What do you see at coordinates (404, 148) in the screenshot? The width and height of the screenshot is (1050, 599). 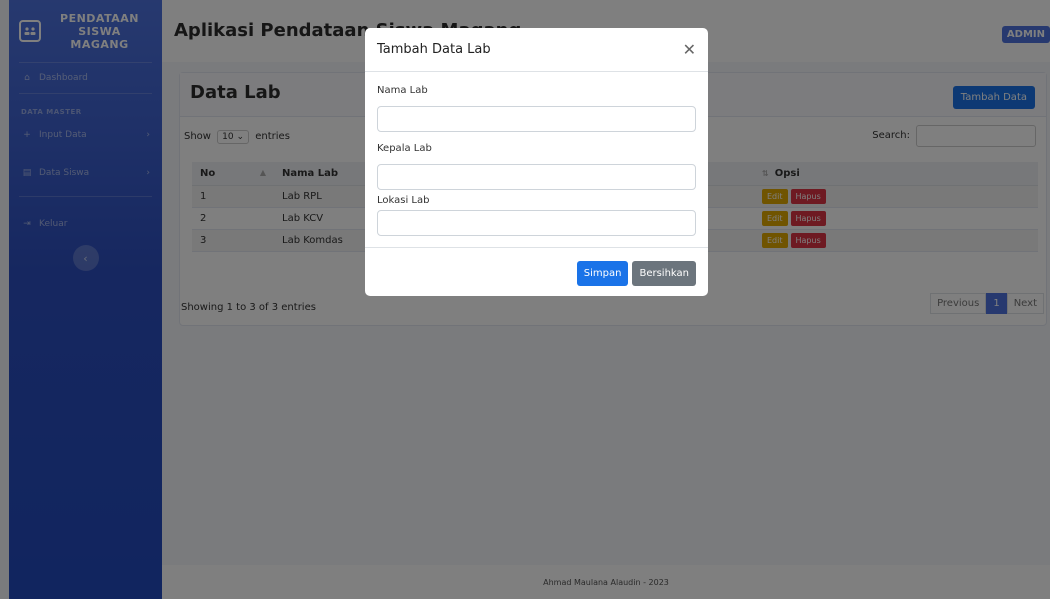 I see `kepala-lab-label: Kepala Lab` at bounding box center [404, 148].